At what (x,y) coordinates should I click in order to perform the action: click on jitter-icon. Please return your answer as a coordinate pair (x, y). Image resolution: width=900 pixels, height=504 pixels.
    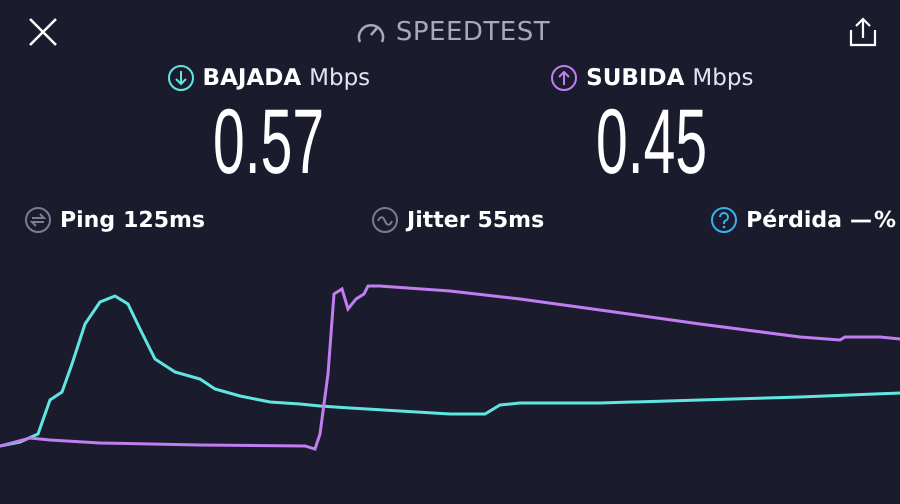
    Looking at the image, I should click on (385, 220).